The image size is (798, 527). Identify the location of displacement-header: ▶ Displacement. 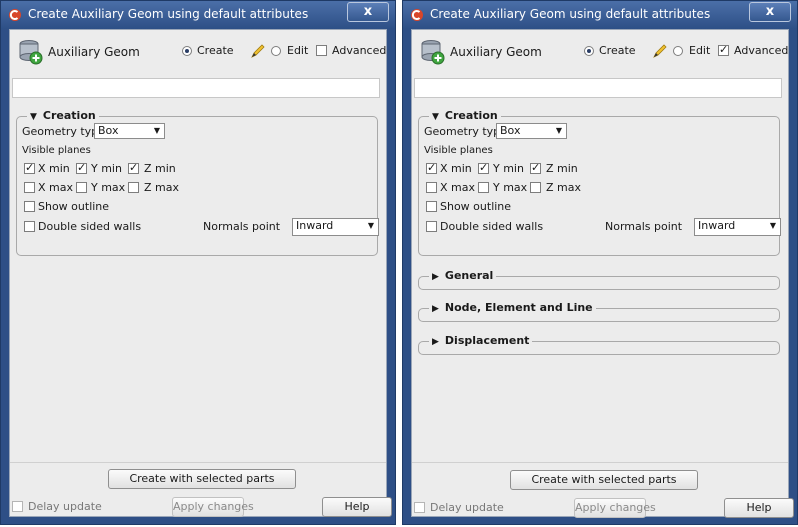
(481, 340).